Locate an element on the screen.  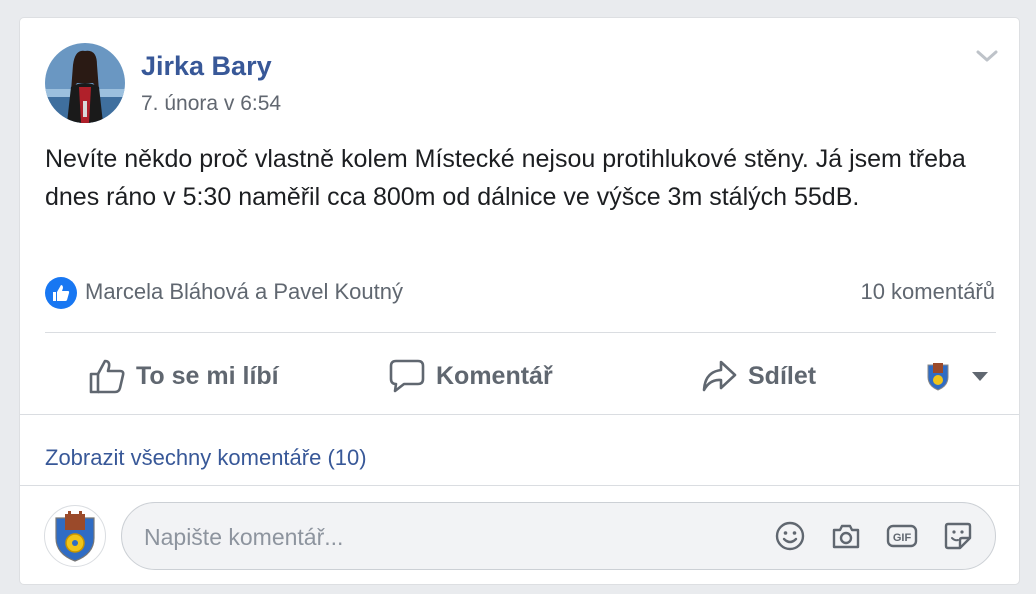
my-avatar is located at coordinates (75, 536).